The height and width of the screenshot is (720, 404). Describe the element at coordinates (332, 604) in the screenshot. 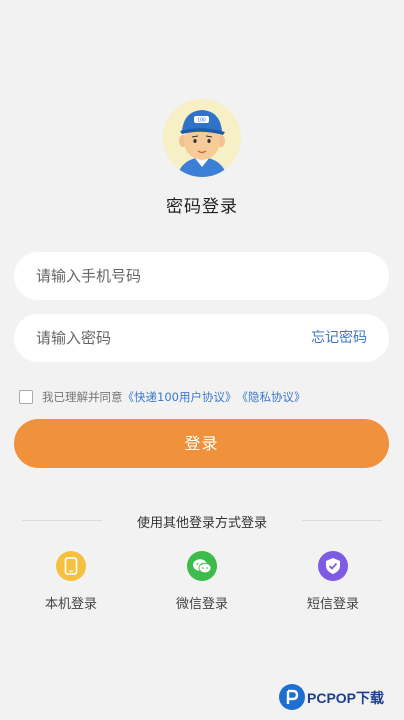

I see `sms-login-label: 短信登录` at that location.